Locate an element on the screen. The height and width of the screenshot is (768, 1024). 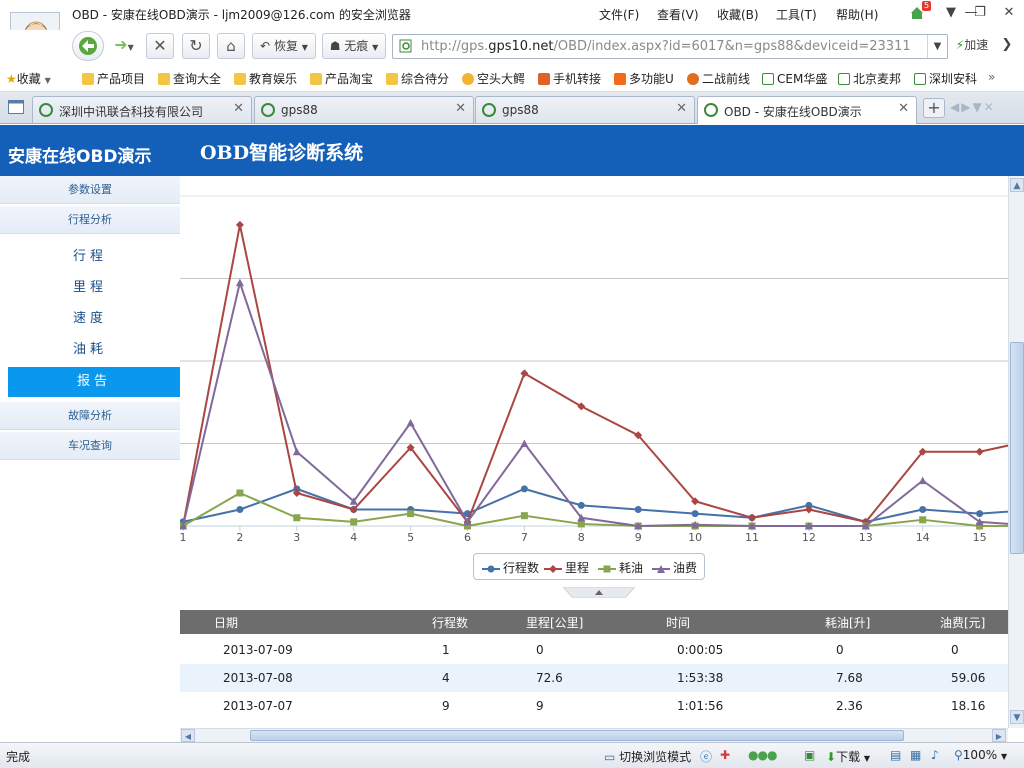
refresh-button: ↻ is located at coordinates (196, 46).